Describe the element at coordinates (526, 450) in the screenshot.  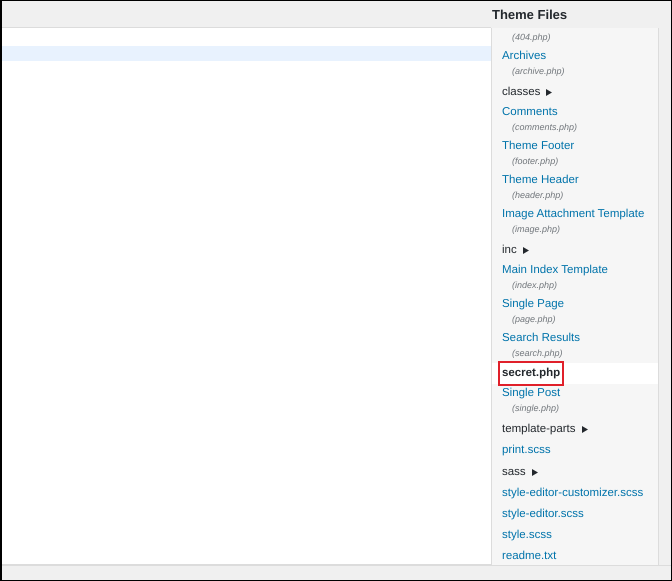
I see `file-link: print.scss` at that location.